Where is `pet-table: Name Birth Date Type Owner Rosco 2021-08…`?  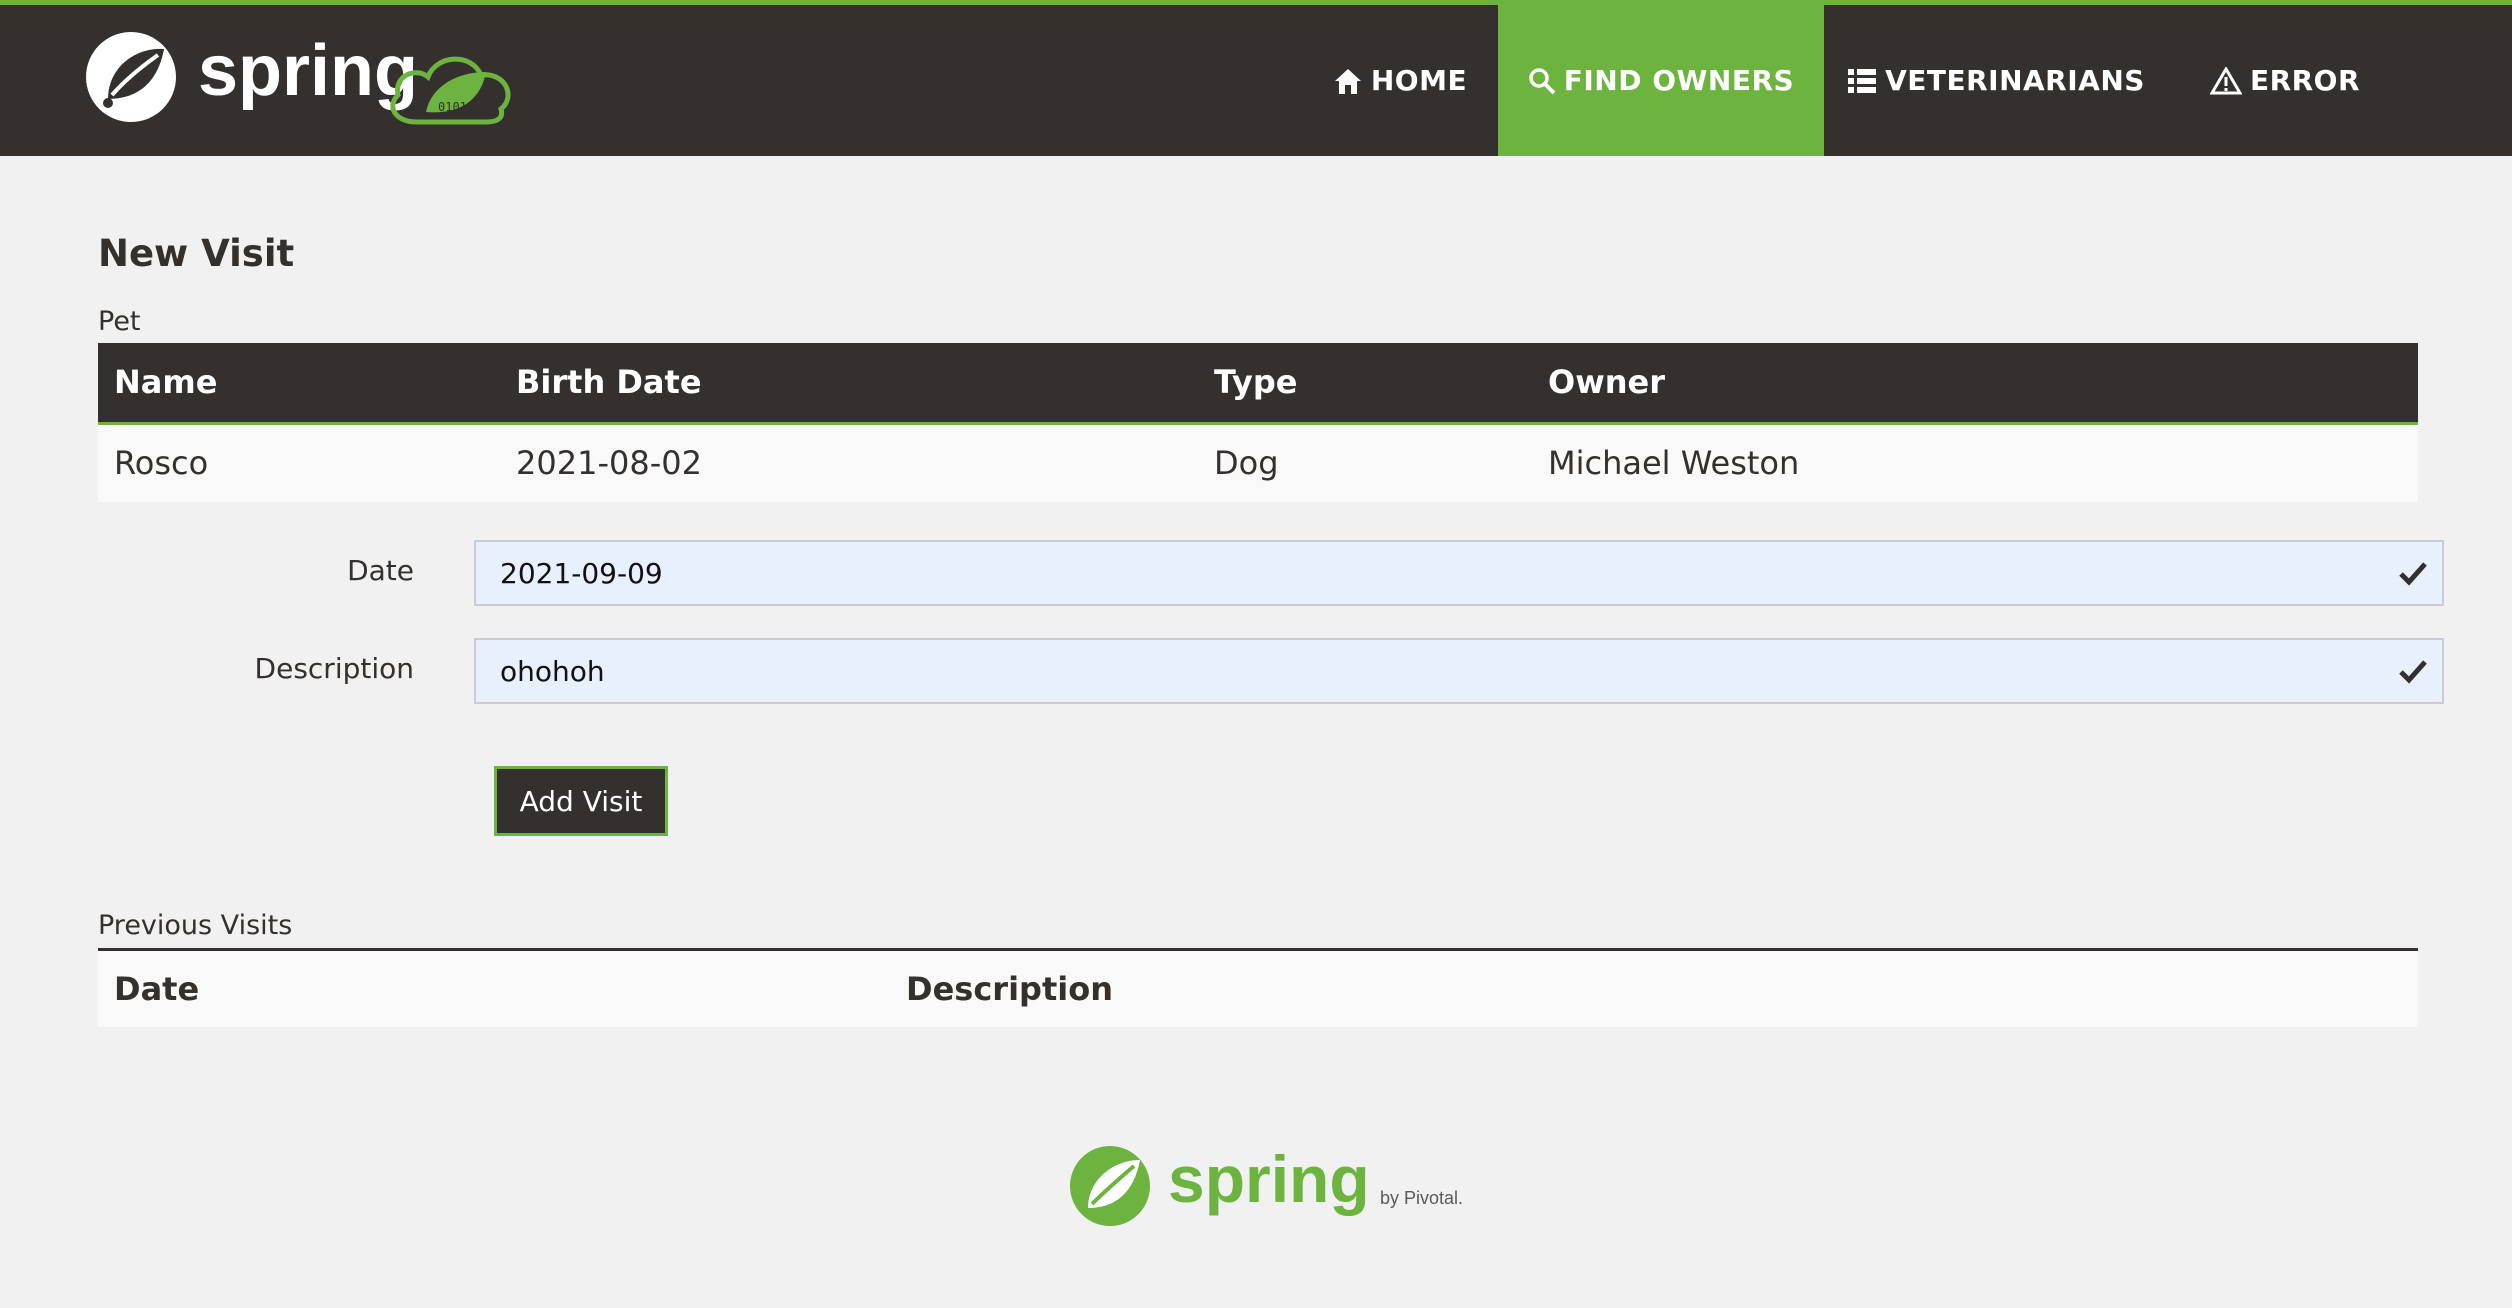 pet-table: Name Birth Date Type Owner Rosco 2021-08… is located at coordinates (1258, 422).